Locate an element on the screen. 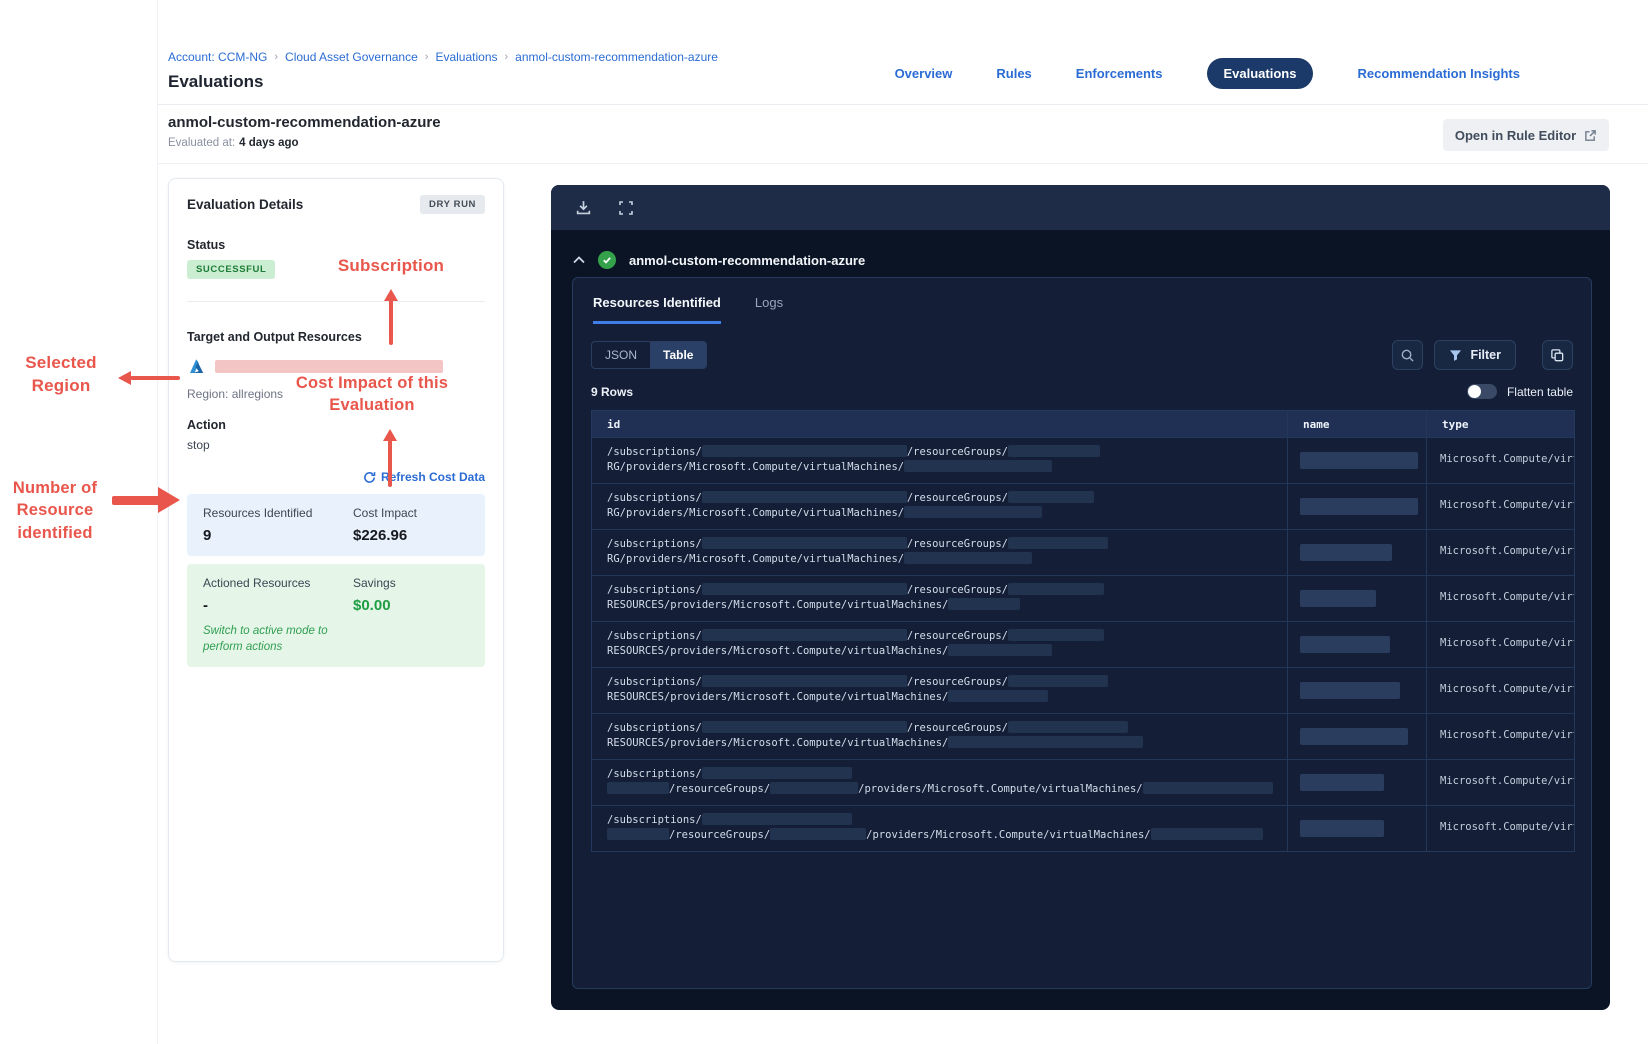 The width and height of the screenshot is (1648, 1044). search-icon is located at coordinates (1408, 355).